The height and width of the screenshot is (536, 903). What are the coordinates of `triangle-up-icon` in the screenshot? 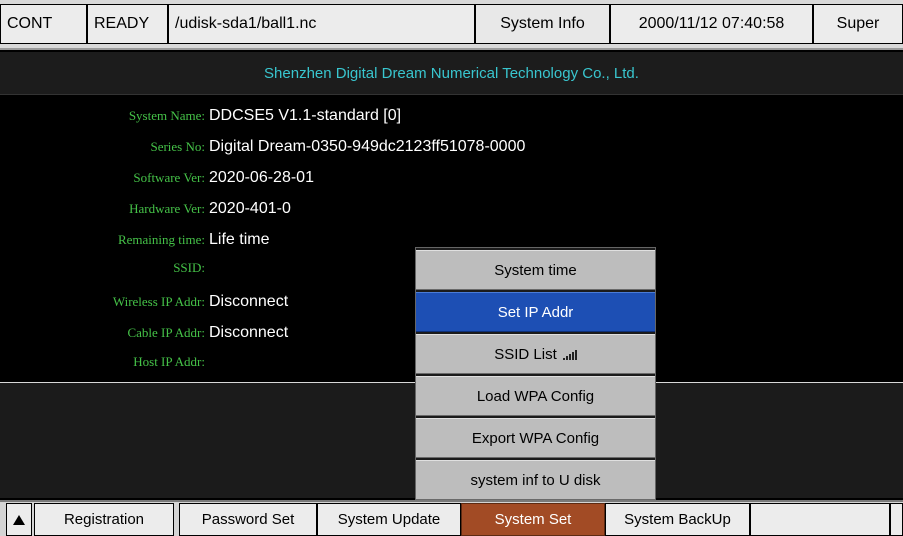 It's located at (19, 519).